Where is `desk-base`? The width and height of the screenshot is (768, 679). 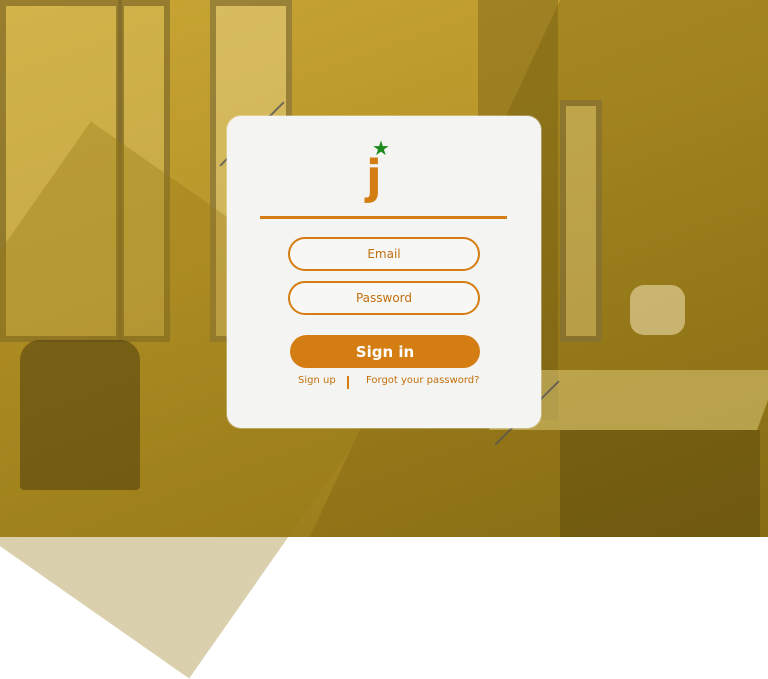
desk-base is located at coordinates (660, 483).